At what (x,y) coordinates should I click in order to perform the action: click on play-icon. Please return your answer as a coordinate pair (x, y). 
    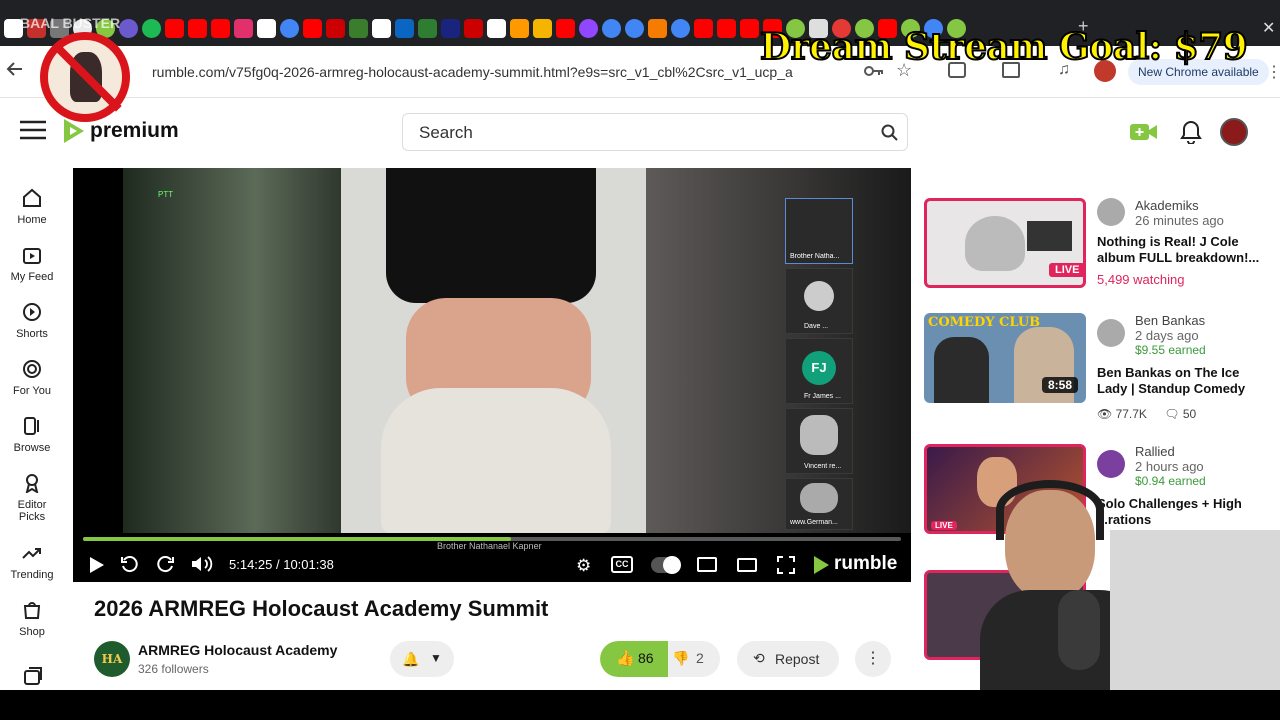
    Looking at the image, I should click on (97, 567).